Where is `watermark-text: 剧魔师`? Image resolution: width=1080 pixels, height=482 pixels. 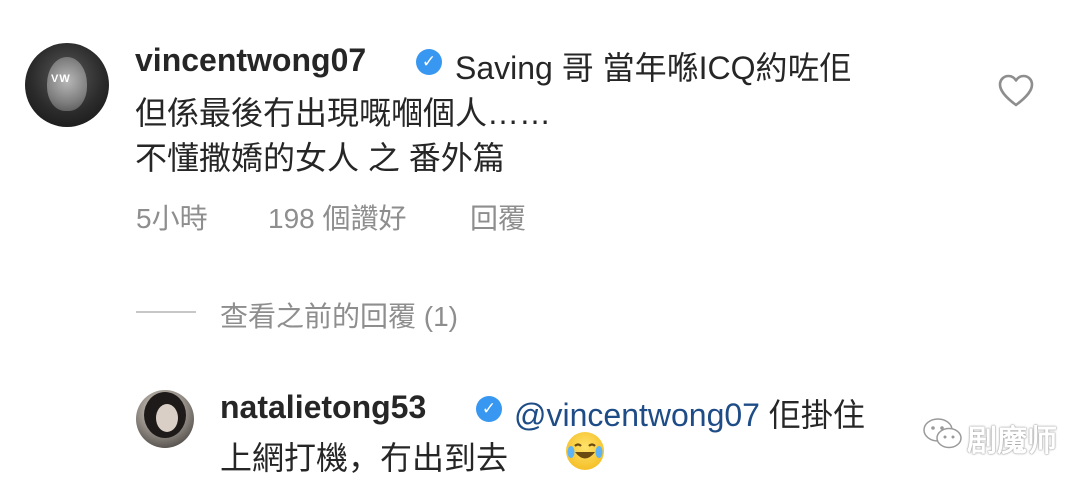
watermark-text: 剧魔师 is located at coordinates (1012, 441).